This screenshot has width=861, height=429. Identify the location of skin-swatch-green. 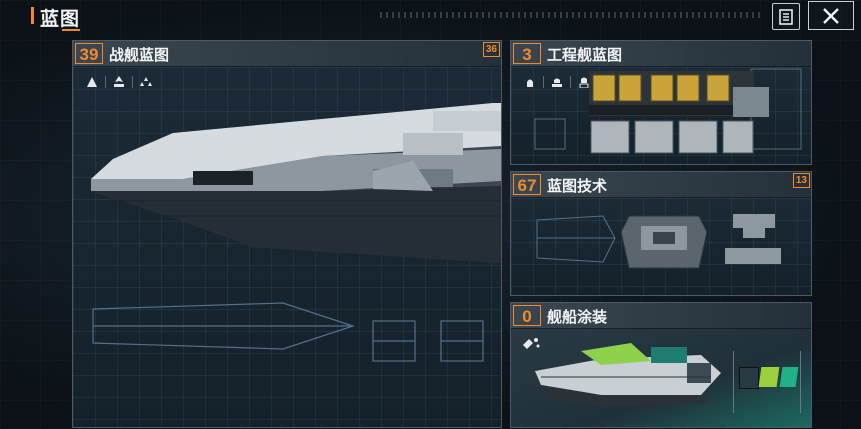
(769, 377).